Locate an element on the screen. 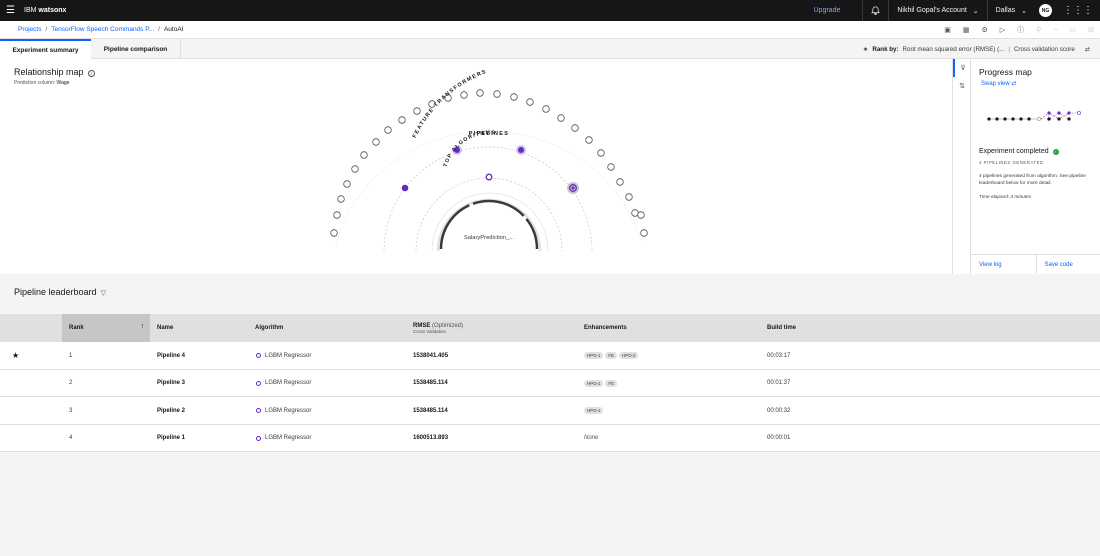  star-icon: ★ is located at coordinates (865, 49).